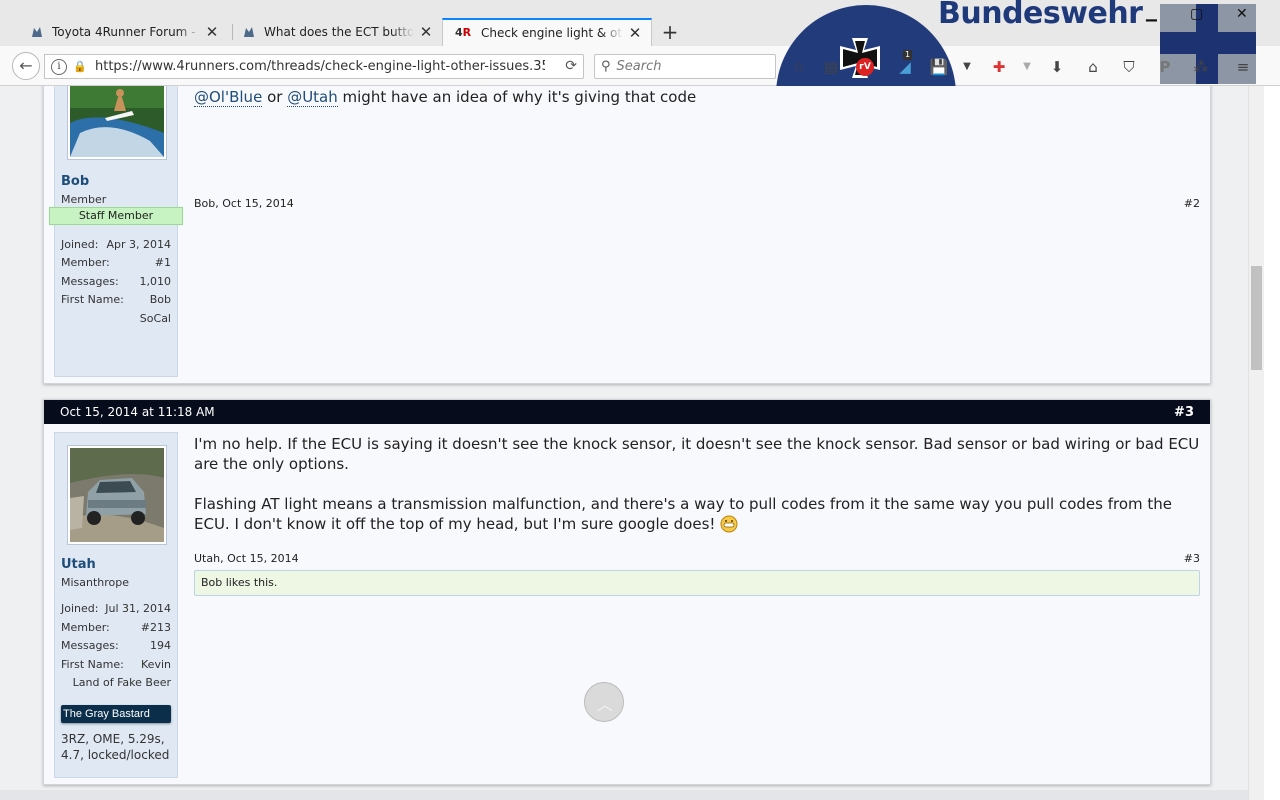 This screenshot has width=1280, height=800. I want to click on likes-summary: Bob likes this., so click(697, 583).